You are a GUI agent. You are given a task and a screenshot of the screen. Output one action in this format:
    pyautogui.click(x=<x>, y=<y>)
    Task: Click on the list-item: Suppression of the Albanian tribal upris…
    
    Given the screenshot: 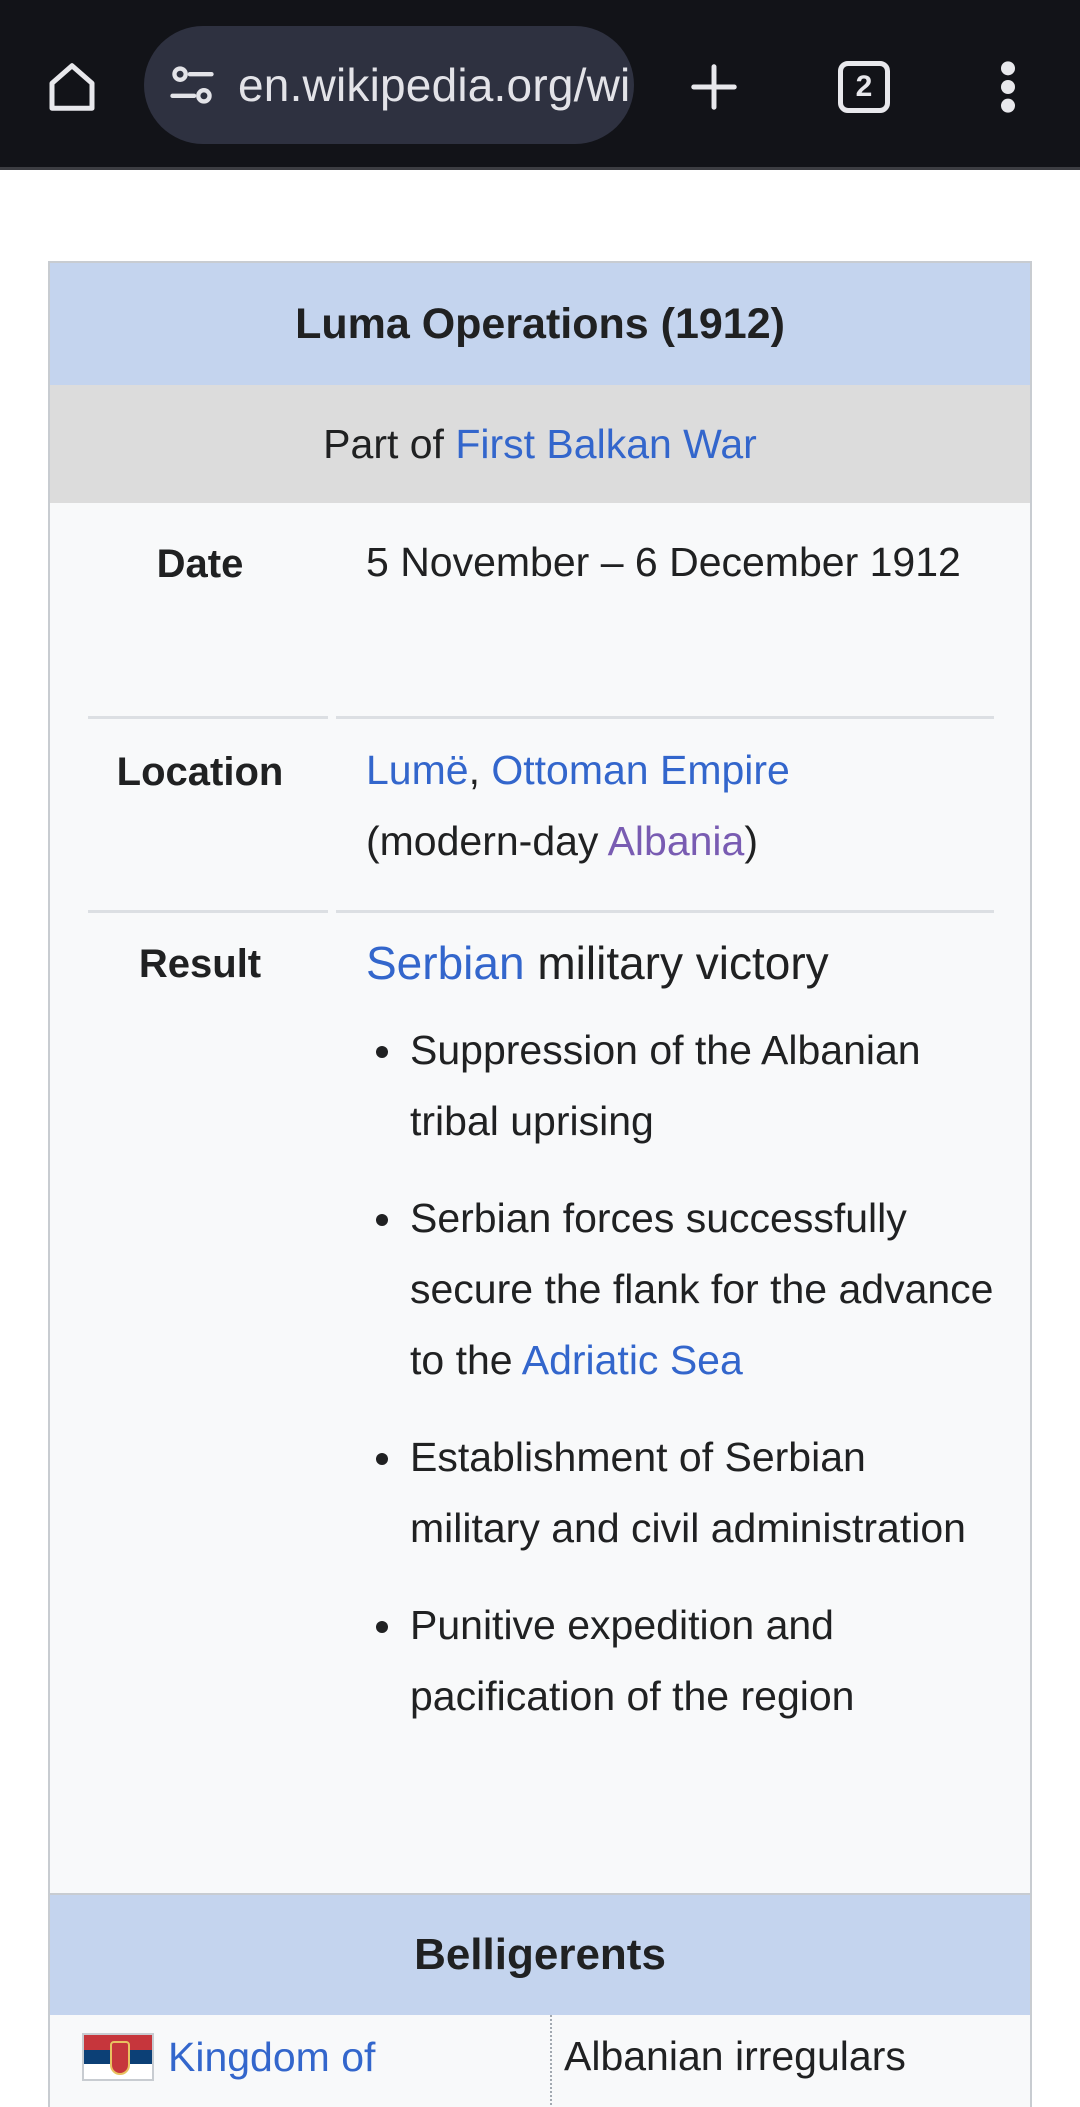 What is the action you would take?
    pyautogui.click(x=681, y=1086)
    